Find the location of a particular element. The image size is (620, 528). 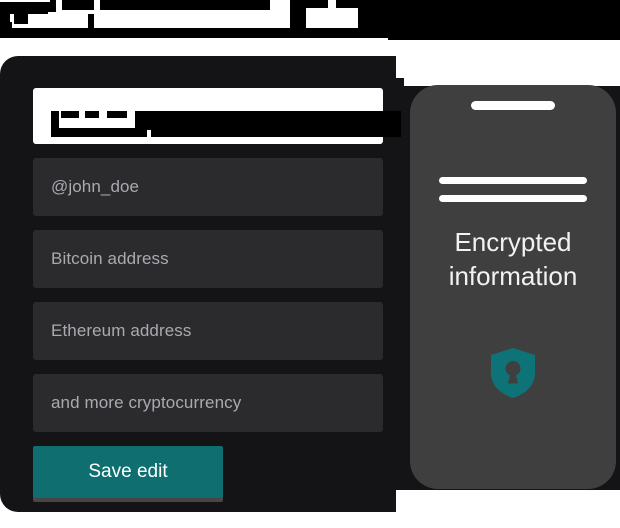

other-crypto-field: and more cryptocurrency is located at coordinates (208, 403).